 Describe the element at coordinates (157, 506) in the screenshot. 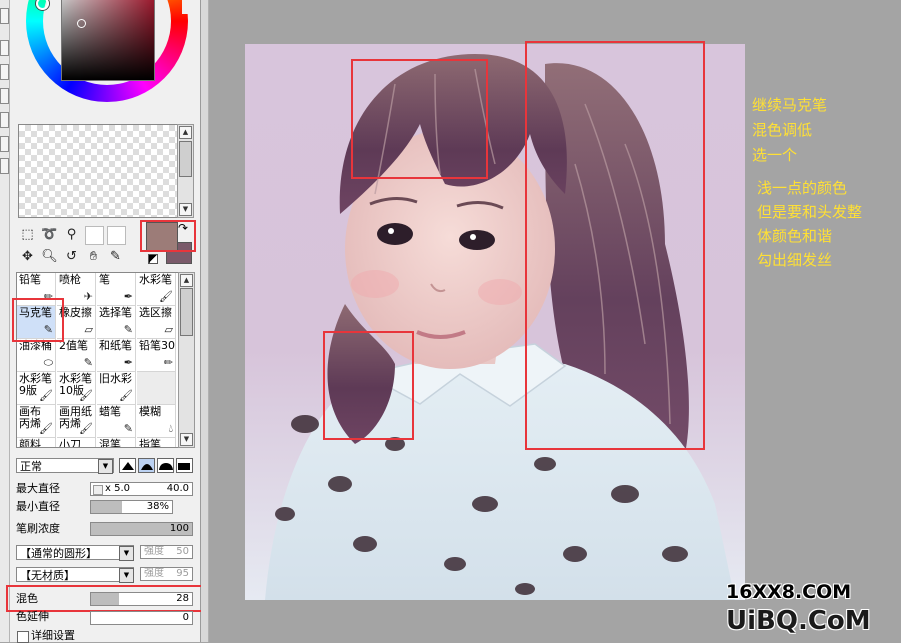

I see `min-size-value: 38%` at that location.